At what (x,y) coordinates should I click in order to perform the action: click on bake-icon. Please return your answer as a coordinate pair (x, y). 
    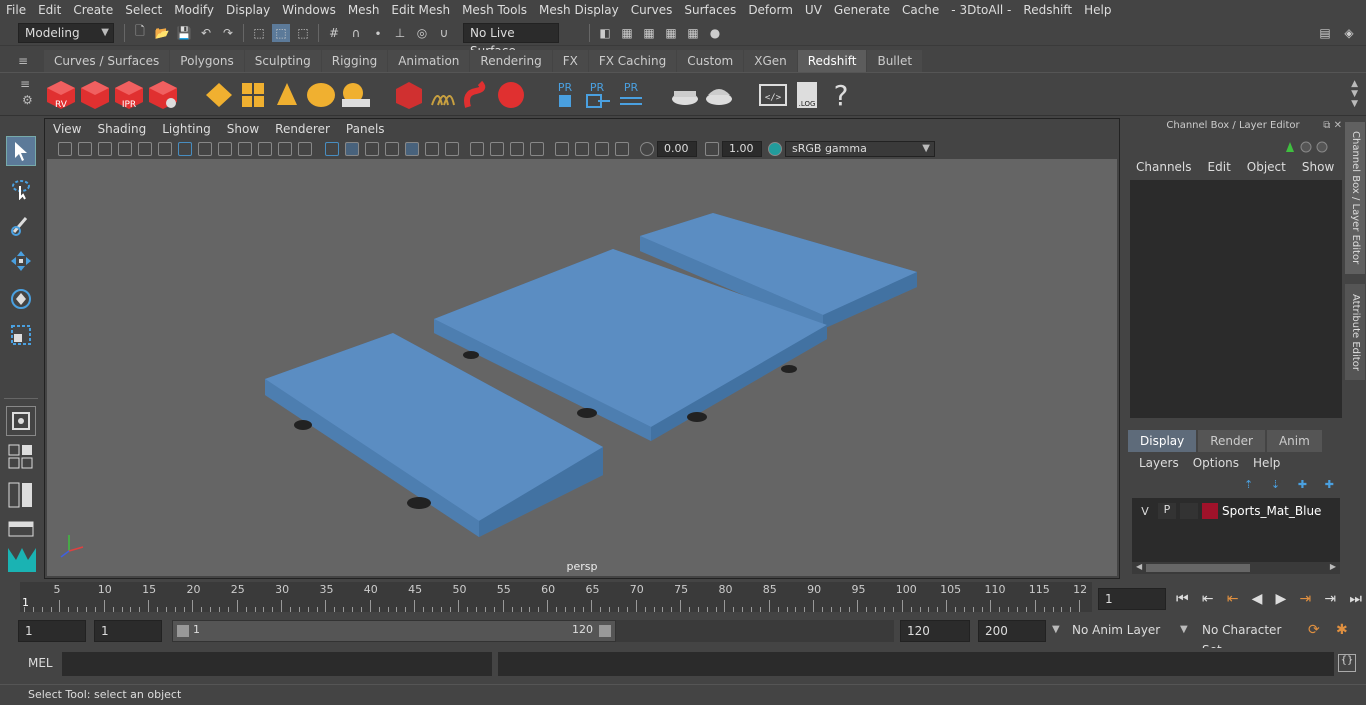
    Looking at the image, I should click on (685, 95).